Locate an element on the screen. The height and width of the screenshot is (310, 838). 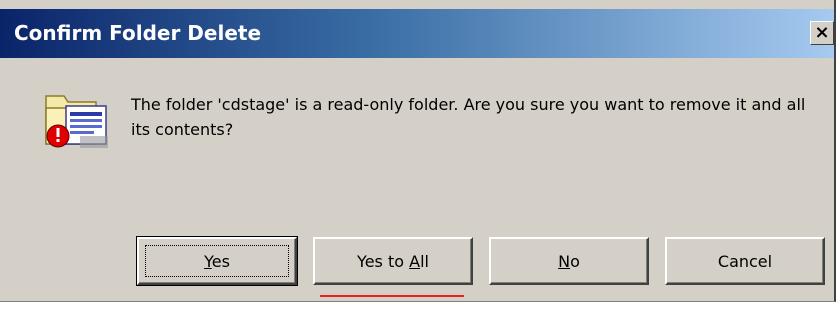
close-button: × is located at coordinates (822, 33).